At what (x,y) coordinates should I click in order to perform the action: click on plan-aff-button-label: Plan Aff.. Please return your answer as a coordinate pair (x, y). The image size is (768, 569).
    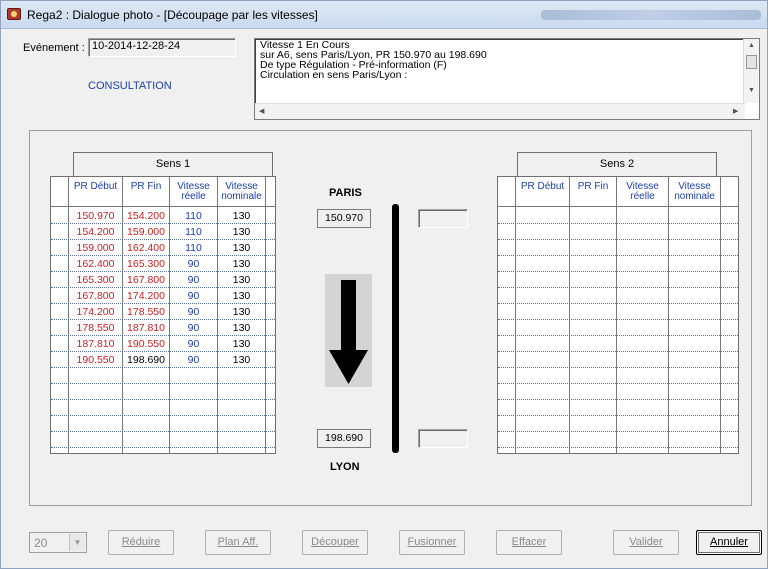
    Looking at the image, I should click on (238, 542).